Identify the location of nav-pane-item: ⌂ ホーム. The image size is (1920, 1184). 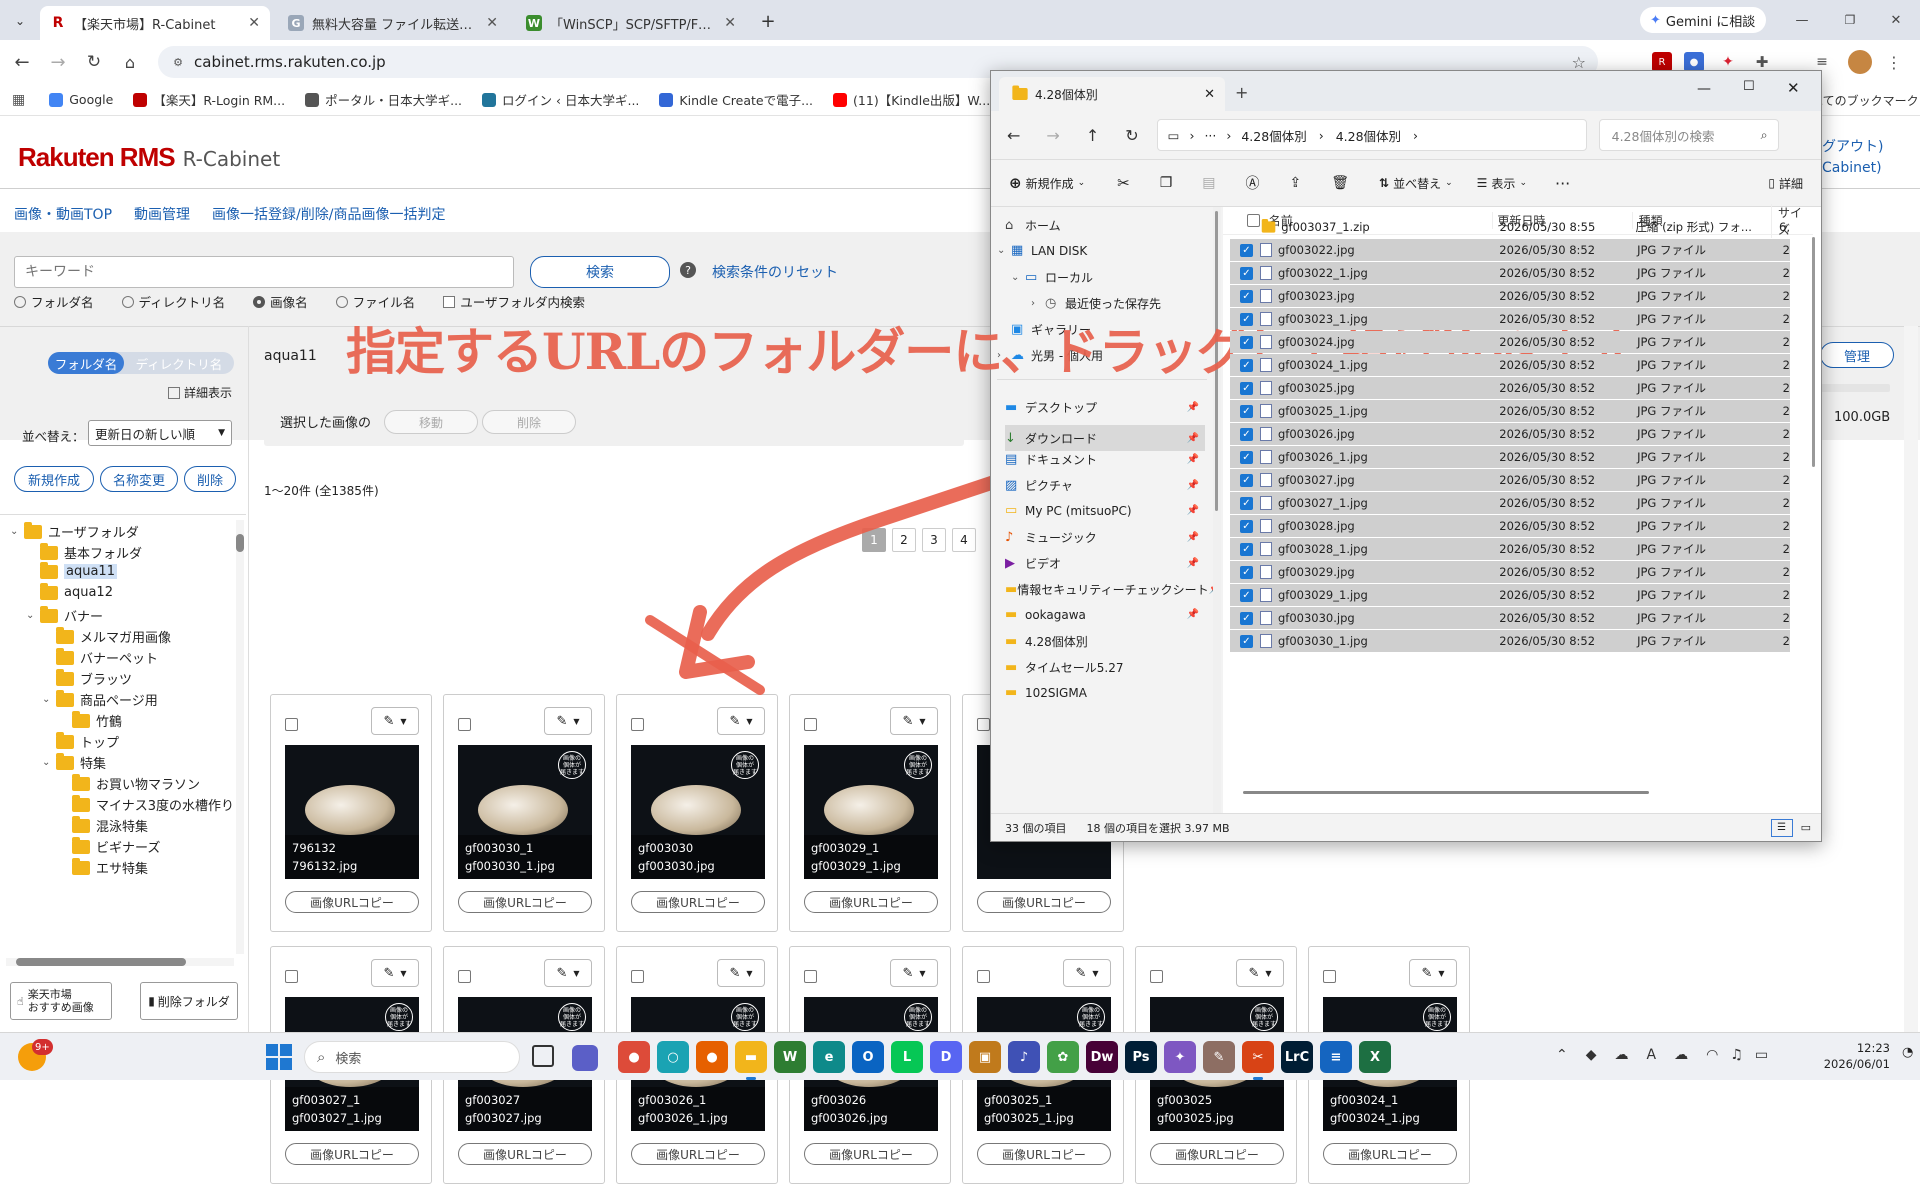
(1105, 225).